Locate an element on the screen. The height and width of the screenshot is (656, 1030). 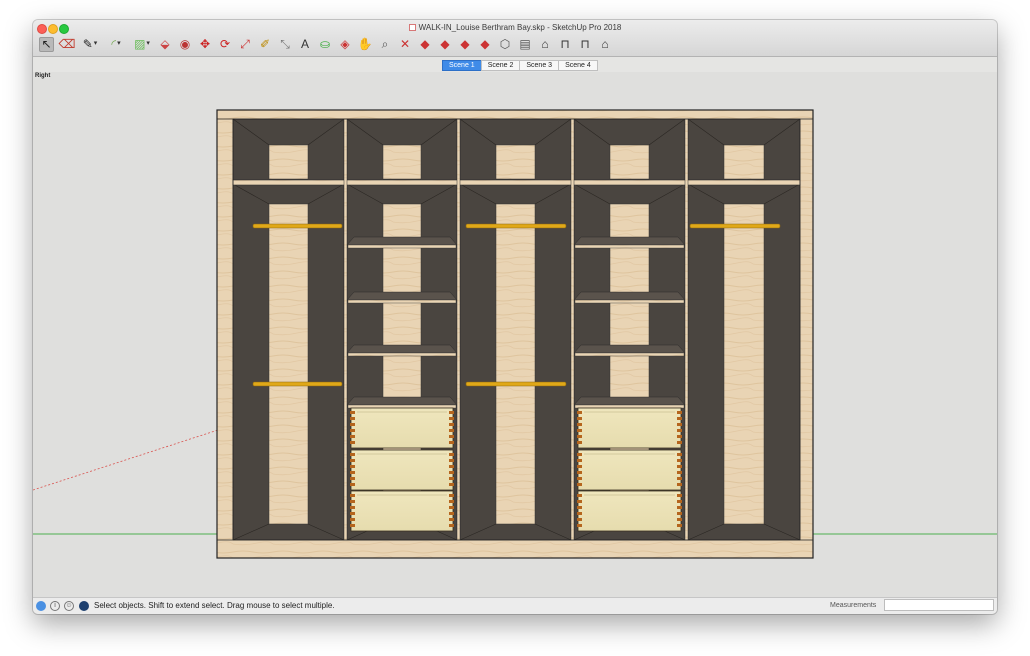
dimension-tool-icon: ⤡ is located at coordinates (285, 44).